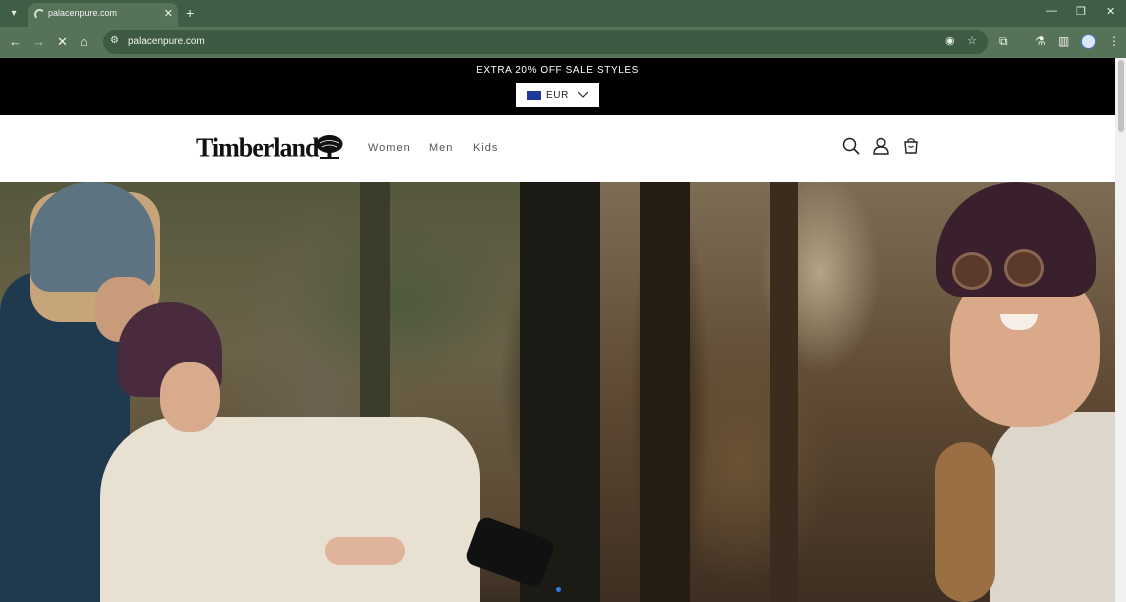 The image size is (1126, 602). Describe the element at coordinates (557, 148) in the screenshot. I see `site-header: Timberland Women Men Kids` at that location.